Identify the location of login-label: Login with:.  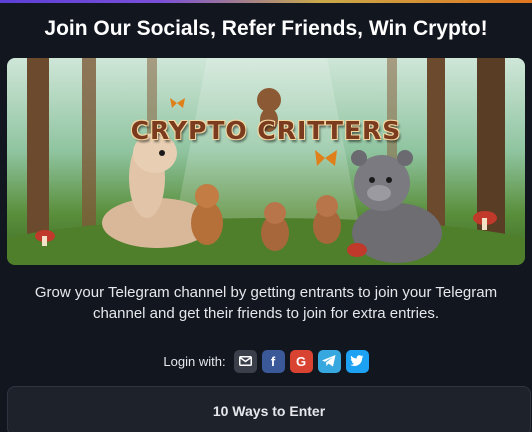
(194, 361).